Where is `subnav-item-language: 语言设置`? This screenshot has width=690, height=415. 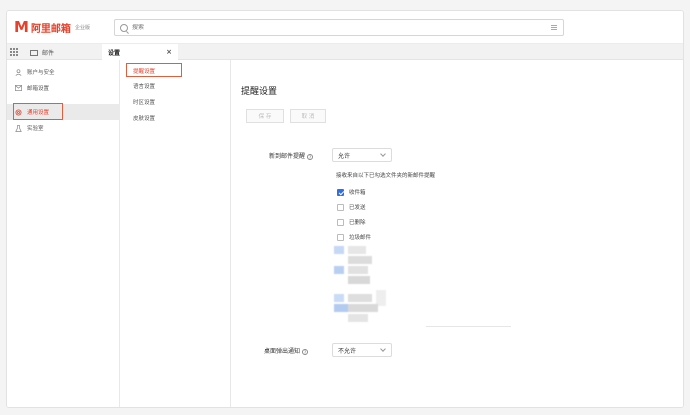
subnav-item-language: 语言设置 is located at coordinates (176, 85).